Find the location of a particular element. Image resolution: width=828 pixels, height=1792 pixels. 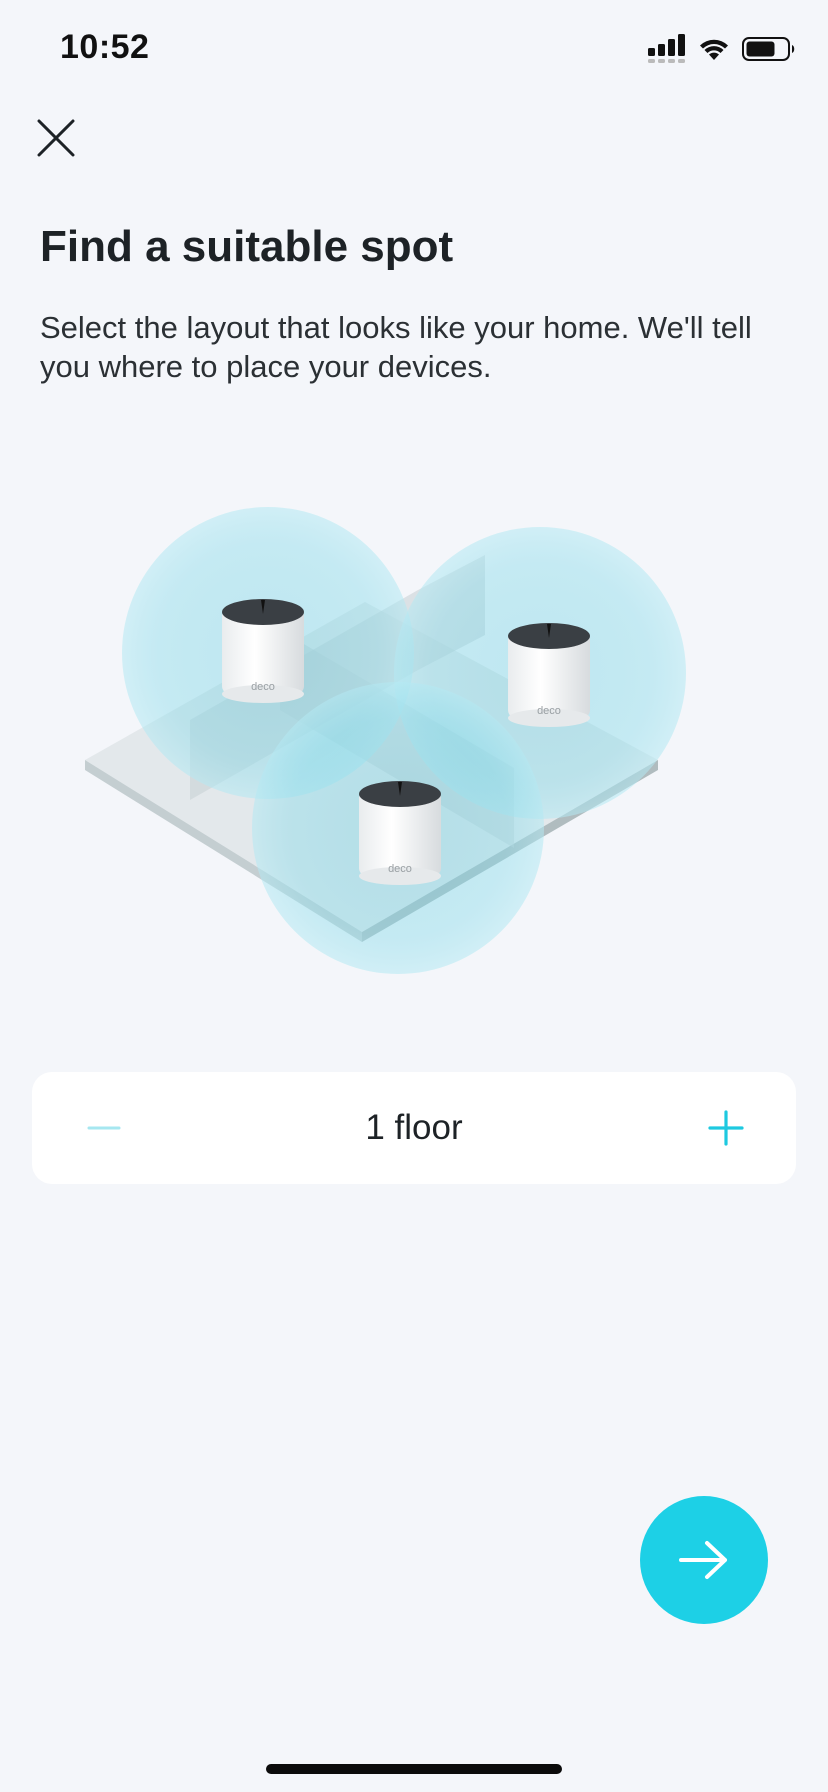

increase-floor-button is located at coordinates (726, 1128).